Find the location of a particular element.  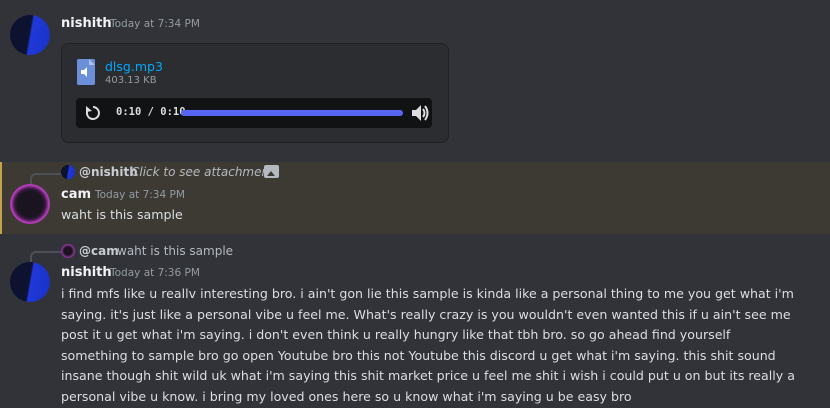

audio-player: 0:10 / 0:10 is located at coordinates (254, 113).